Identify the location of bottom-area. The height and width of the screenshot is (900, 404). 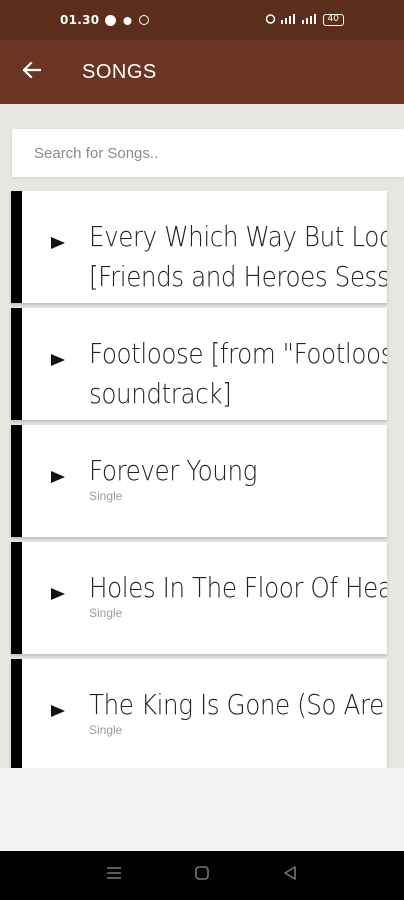
(202, 809).